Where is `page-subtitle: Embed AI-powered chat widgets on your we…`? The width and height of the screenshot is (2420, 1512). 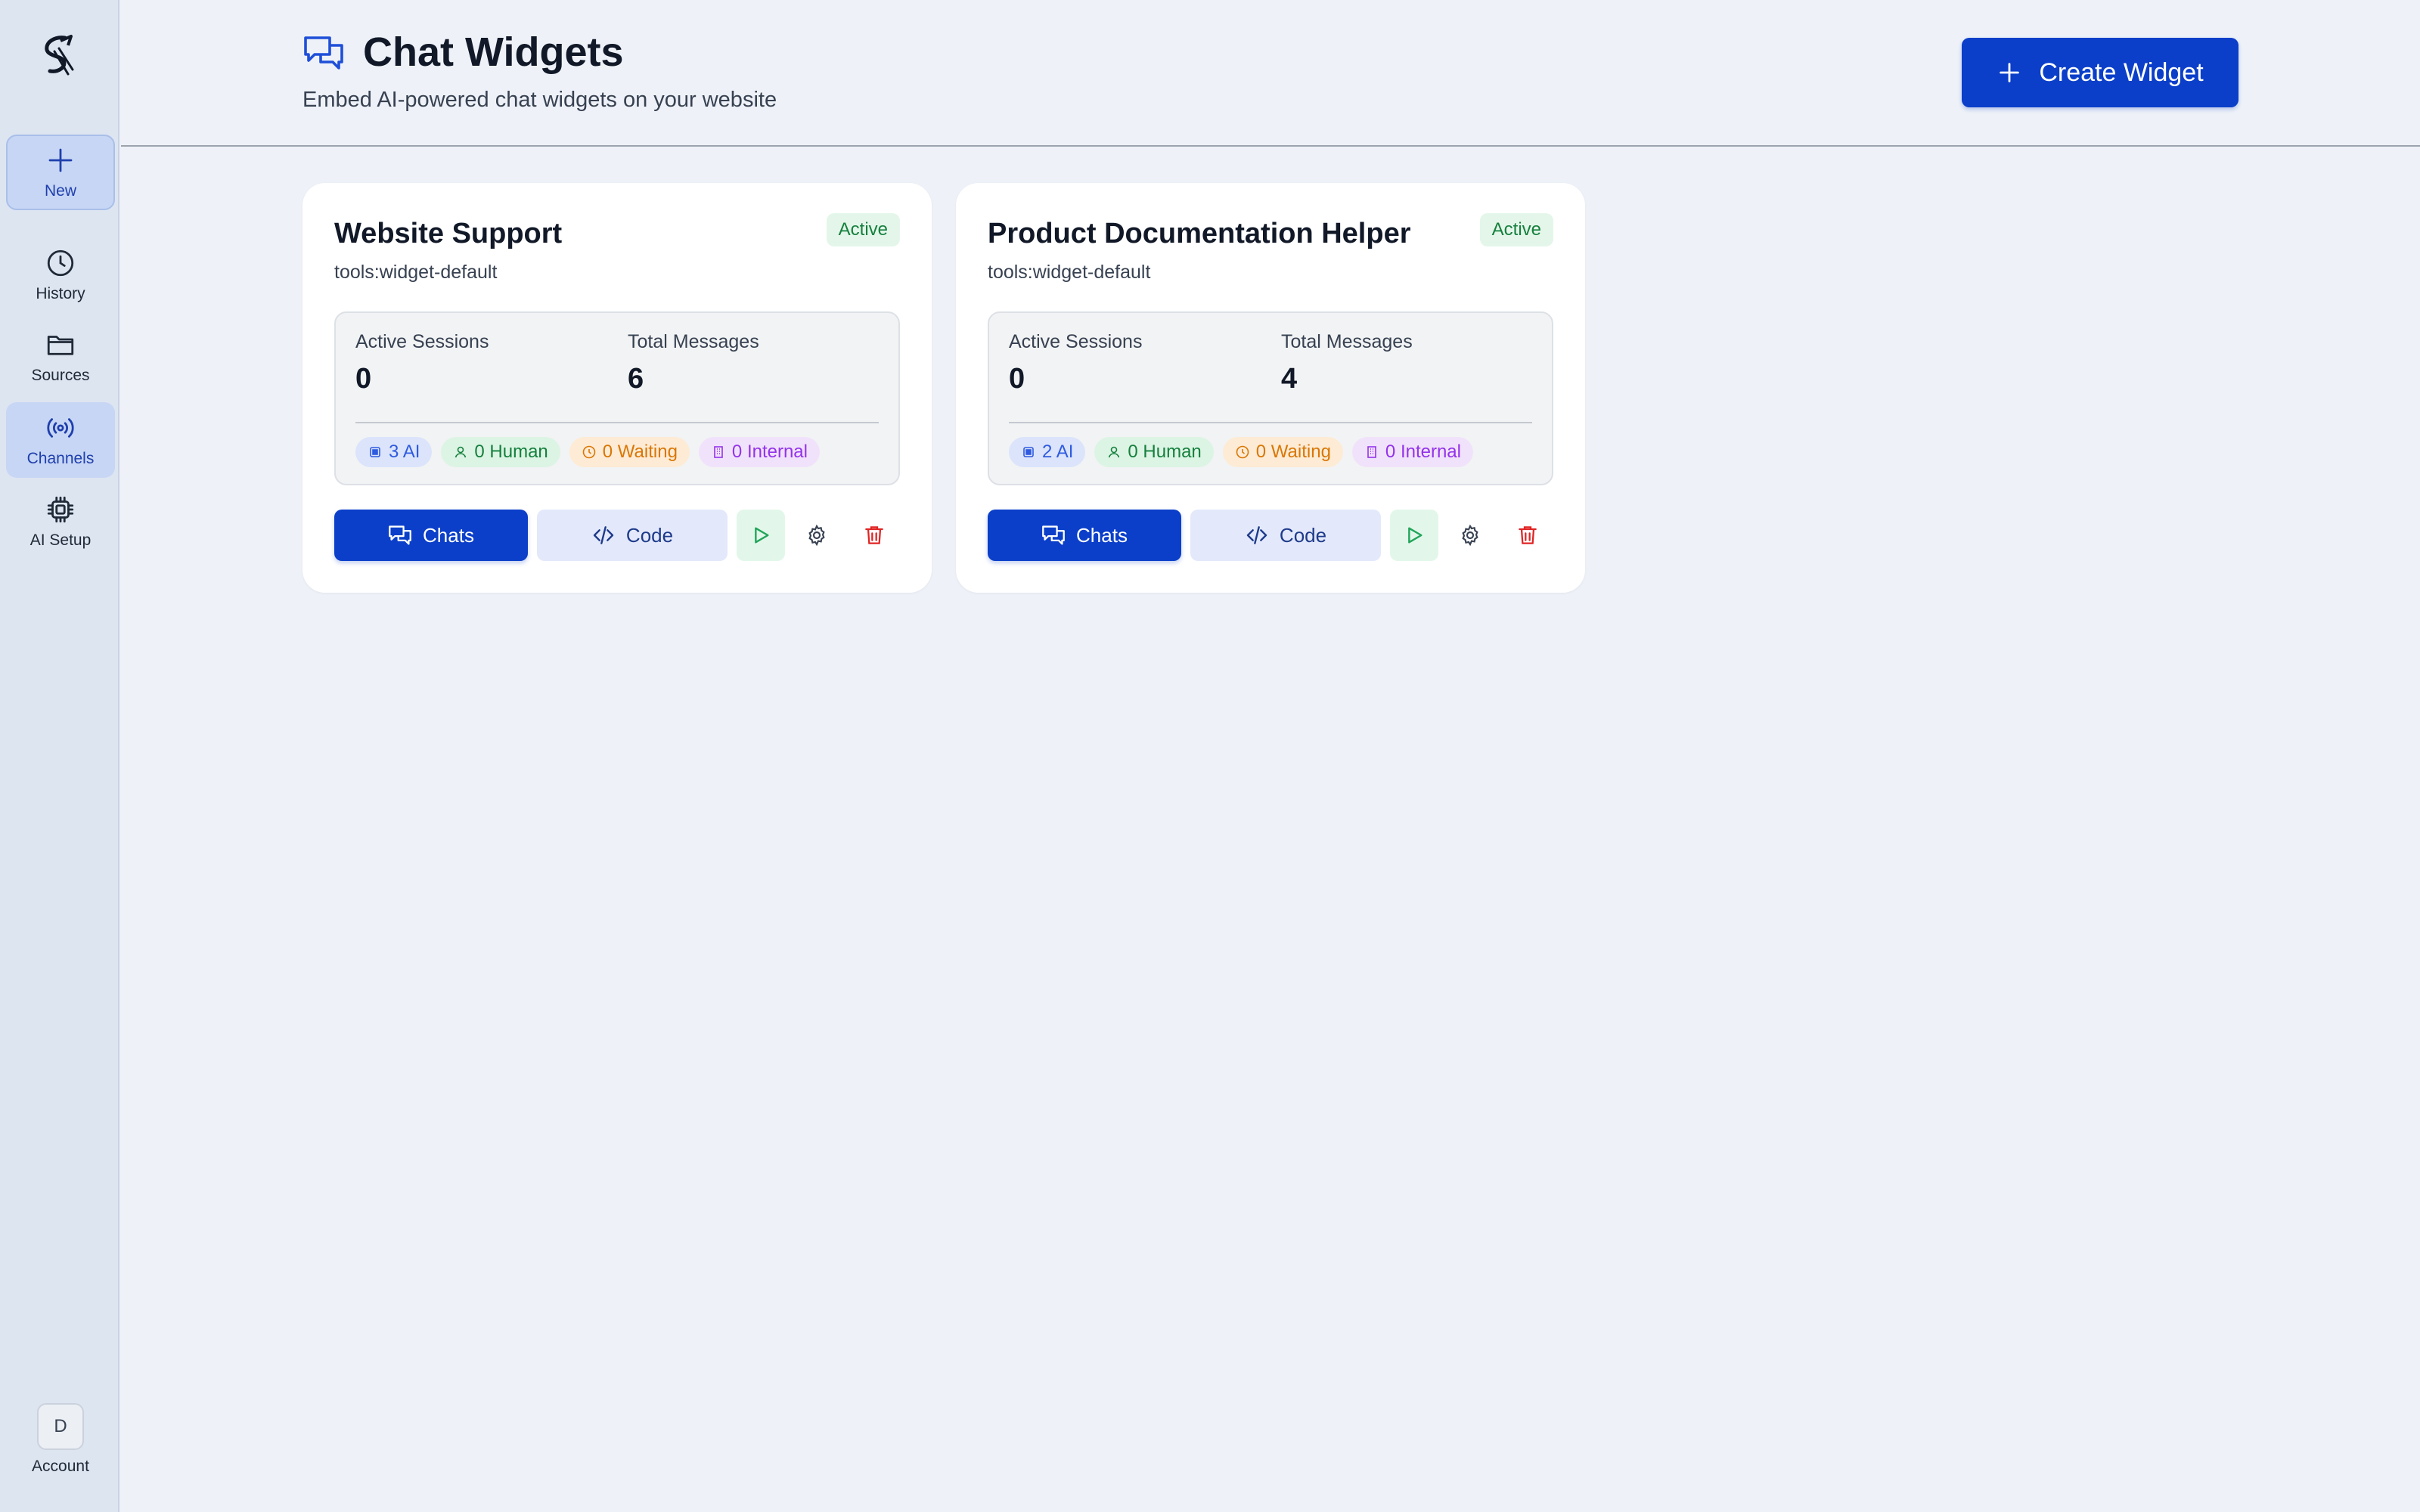 page-subtitle: Embed AI-powered chat widgets on your we… is located at coordinates (539, 100).